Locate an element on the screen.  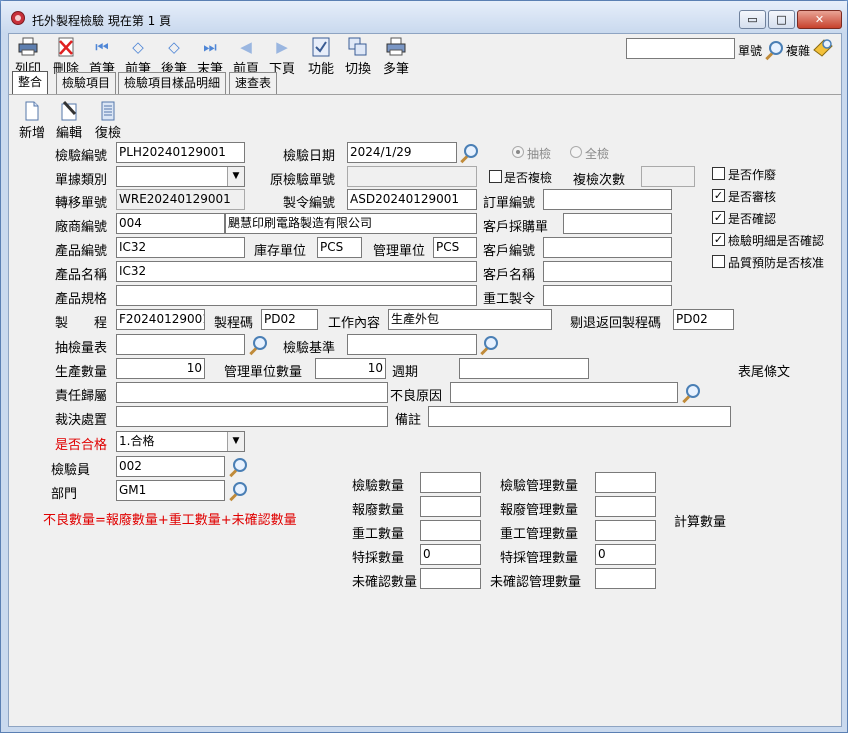
tab-quick-lookup: 速查表 is located at coordinates (253, 83).